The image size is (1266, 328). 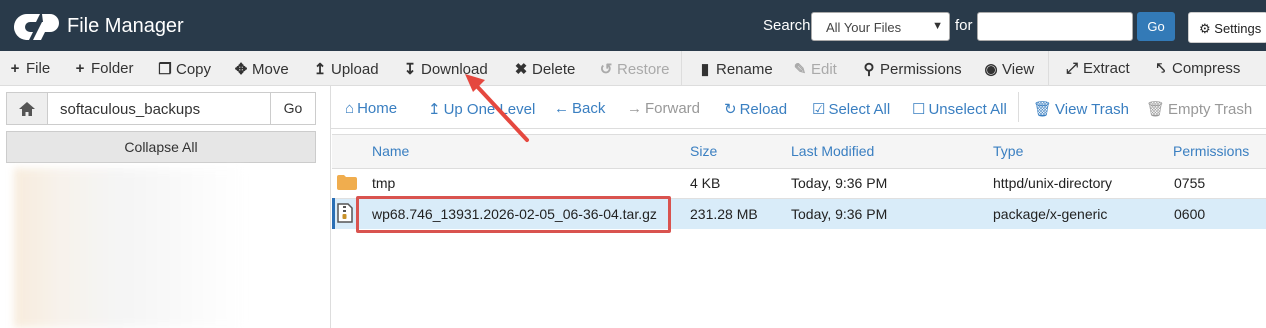 What do you see at coordinates (937, 26) in the screenshot?
I see `chevron-down-icon: ▼` at bounding box center [937, 26].